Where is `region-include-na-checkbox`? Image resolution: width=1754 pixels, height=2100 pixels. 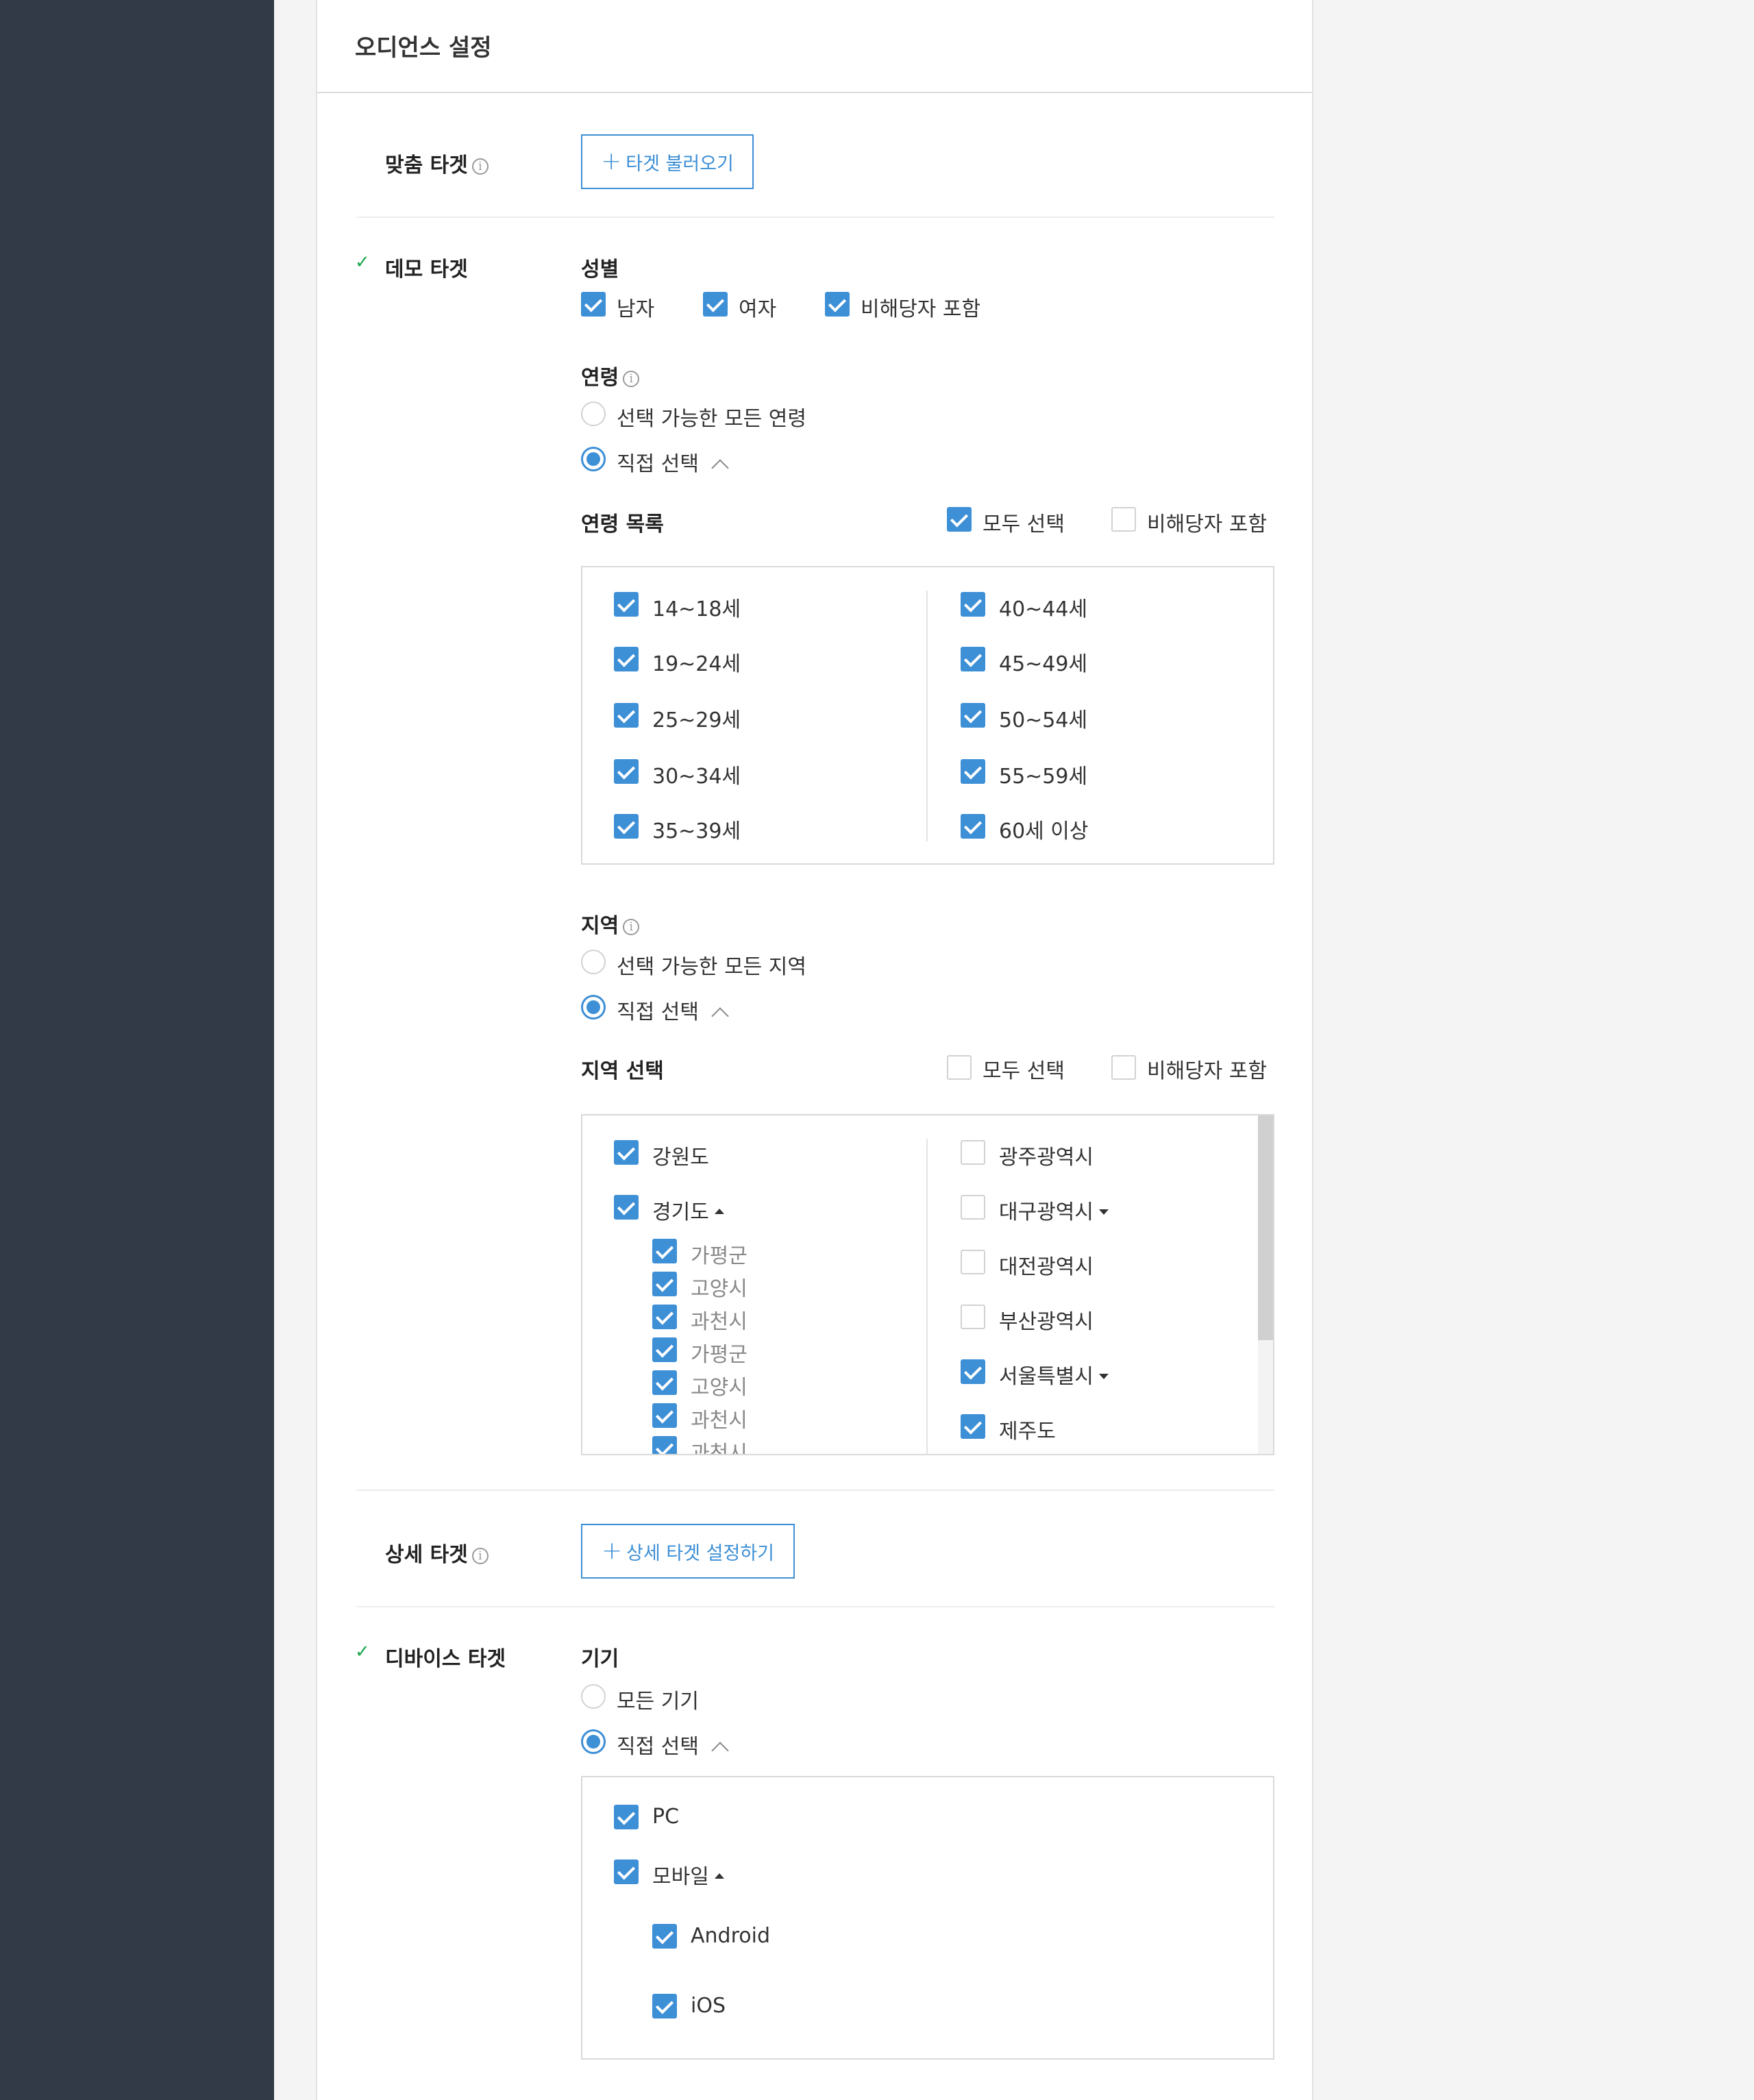
region-include-na-checkbox is located at coordinates (1124, 1067).